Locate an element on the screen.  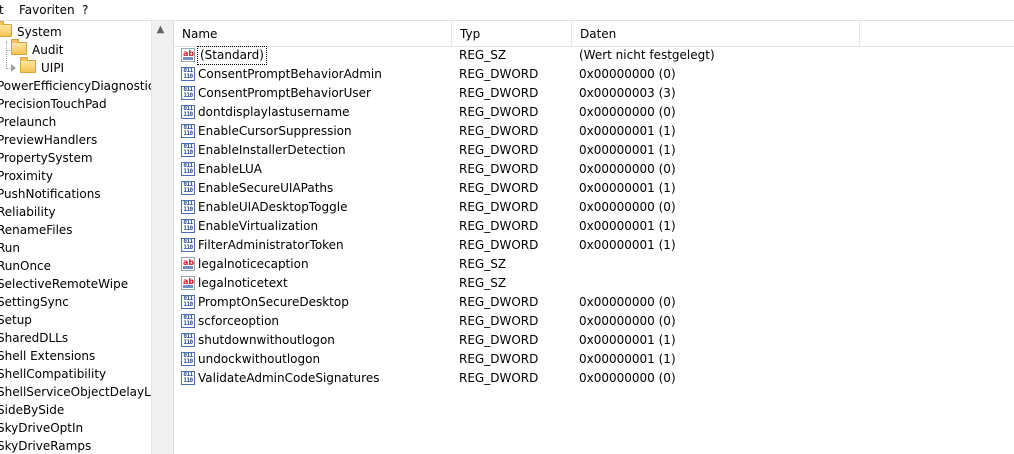
tree-item: UIPI is located at coordinates (38, 67).